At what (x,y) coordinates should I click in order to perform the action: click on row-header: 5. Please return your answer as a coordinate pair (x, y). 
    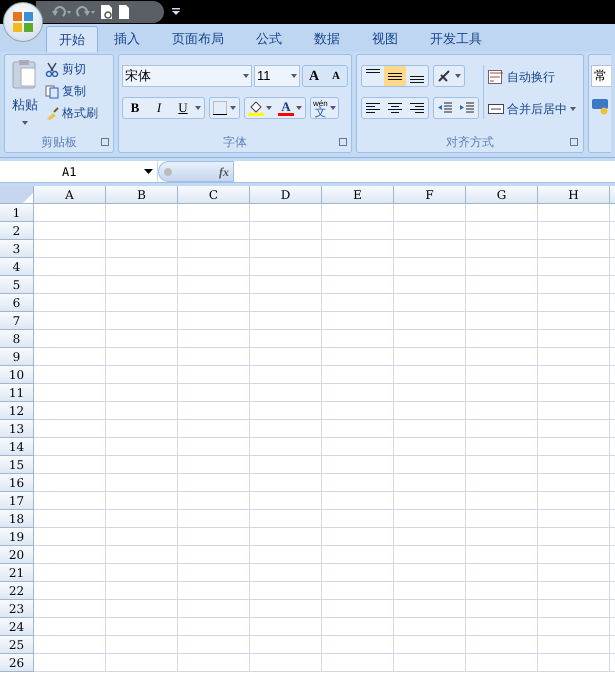
    Looking at the image, I should click on (17, 285).